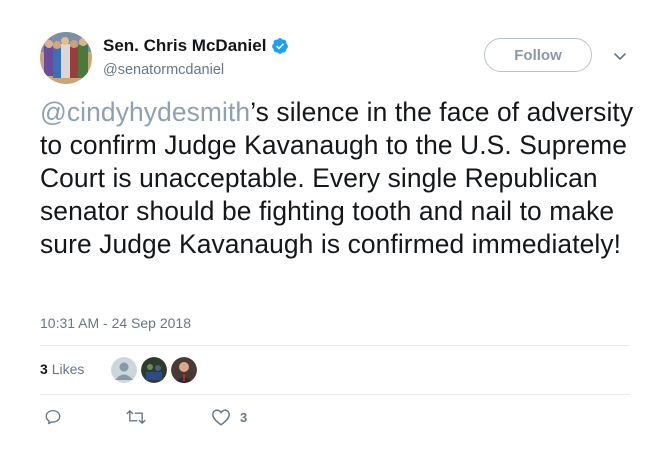  What do you see at coordinates (244, 417) in the screenshot?
I see `like-count: 3` at bounding box center [244, 417].